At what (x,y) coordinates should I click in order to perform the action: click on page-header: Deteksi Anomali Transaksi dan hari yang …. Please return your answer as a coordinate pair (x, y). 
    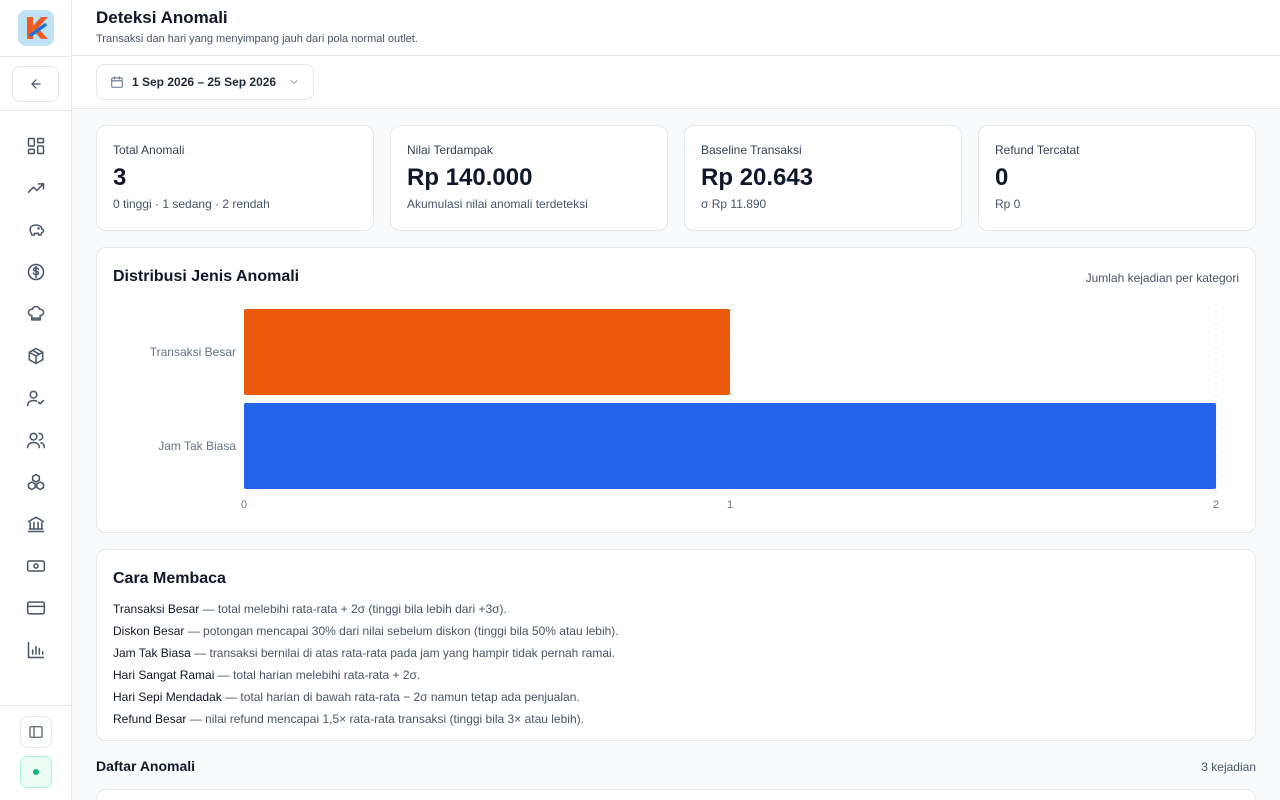
    Looking at the image, I should click on (676, 28).